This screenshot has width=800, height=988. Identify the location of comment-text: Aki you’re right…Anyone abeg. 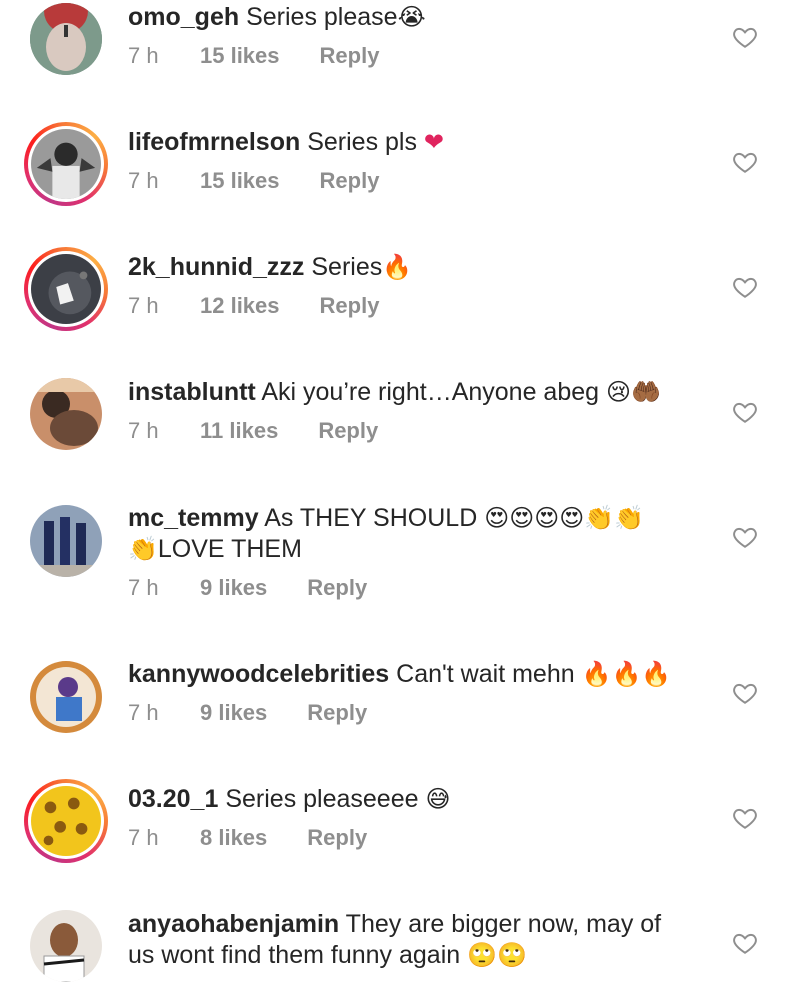
(430, 392).